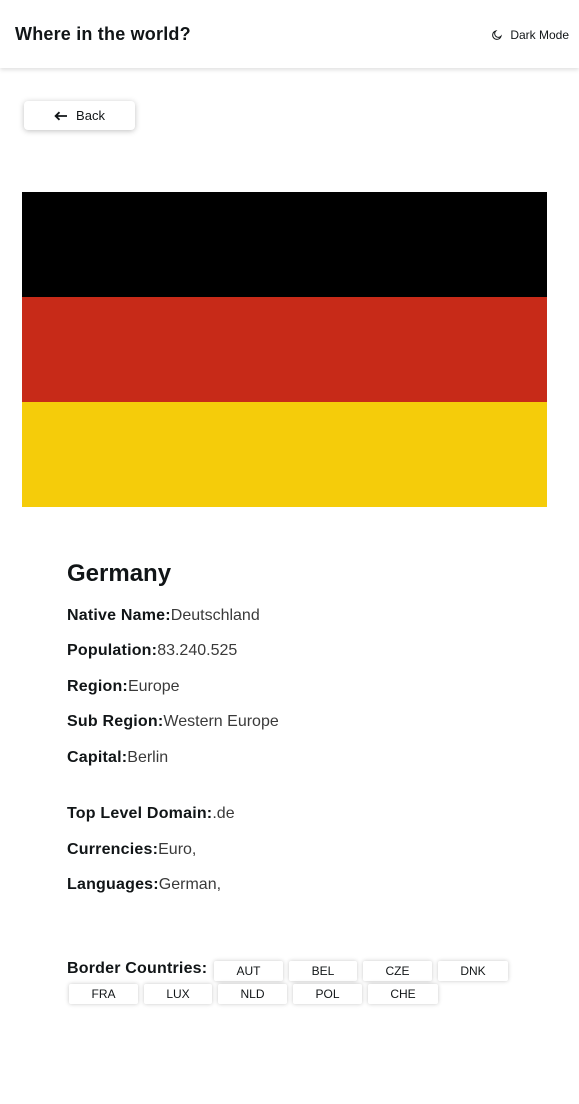  What do you see at coordinates (539, 34) in the screenshot?
I see `dark-mode-label: Dark Mode` at bounding box center [539, 34].